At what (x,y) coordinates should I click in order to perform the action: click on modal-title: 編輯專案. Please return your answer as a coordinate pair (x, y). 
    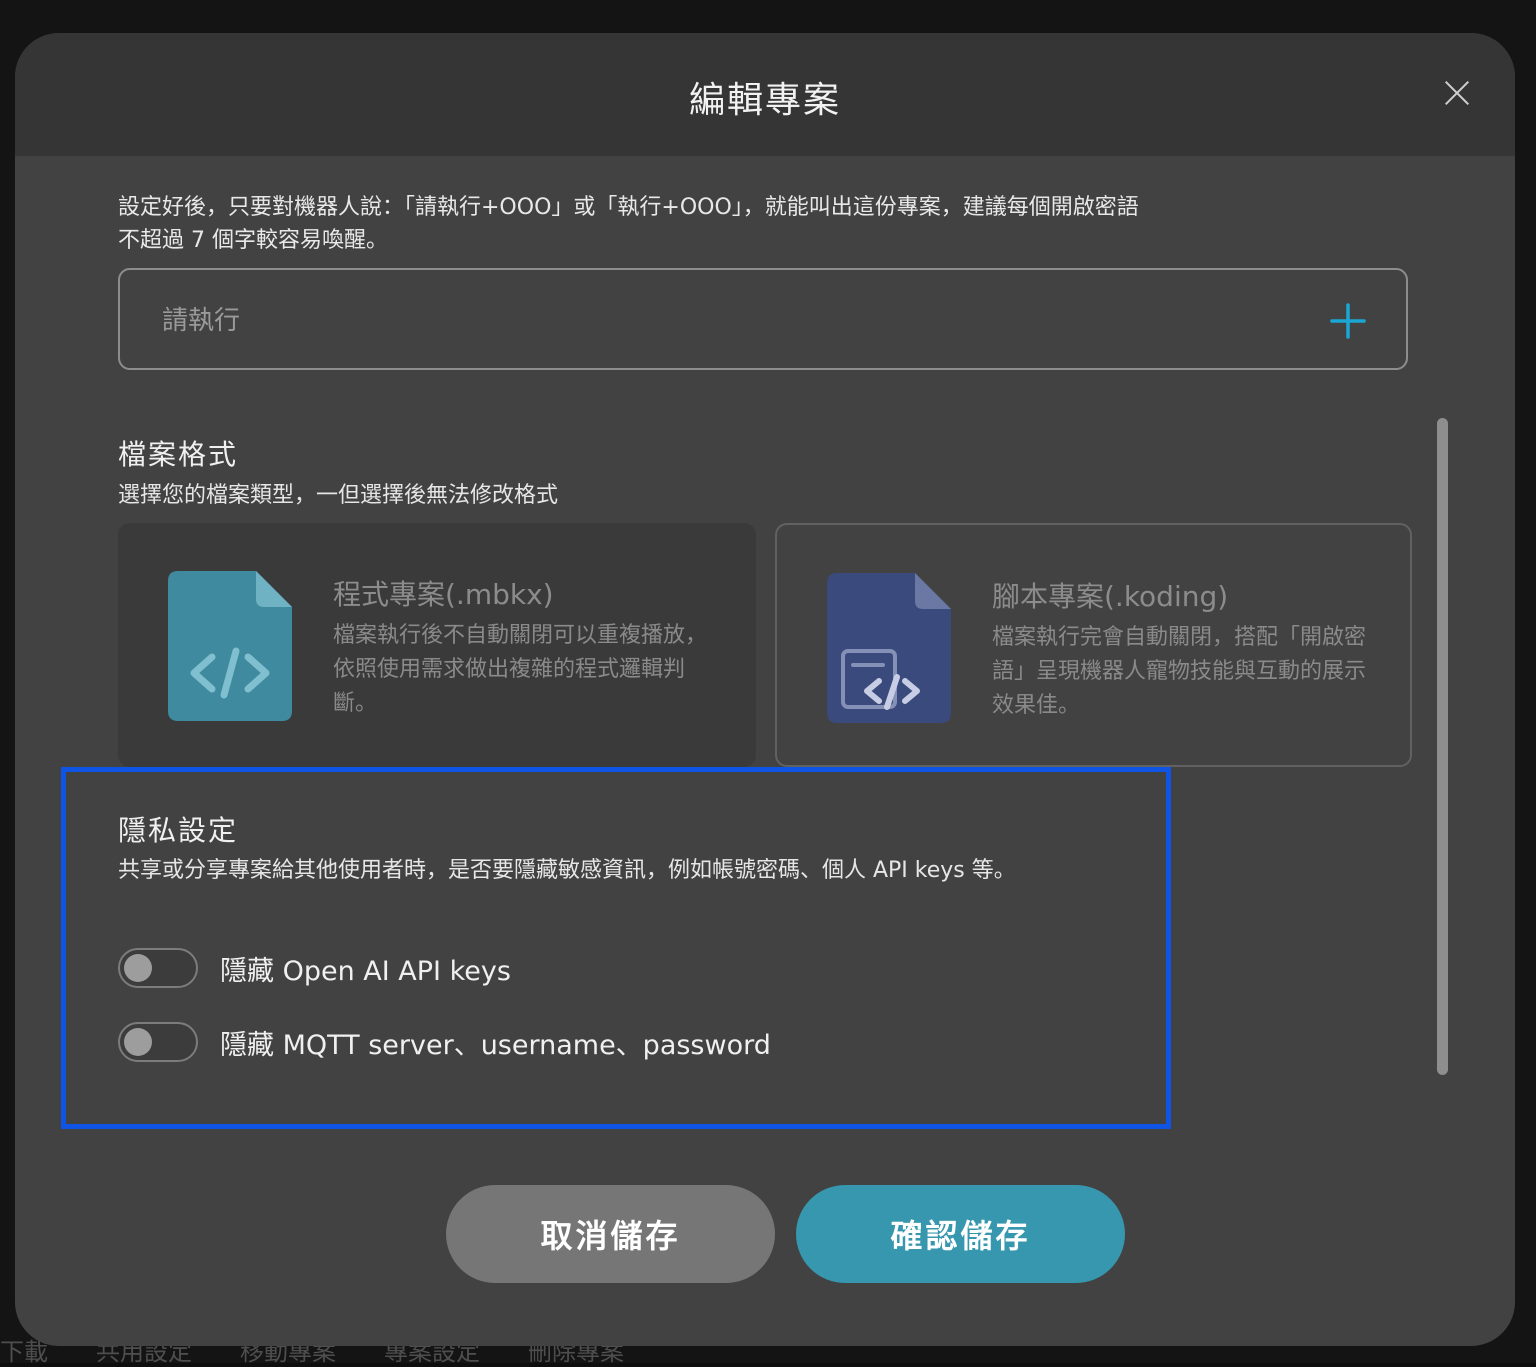
    Looking at the image, I should click on (764, 100).